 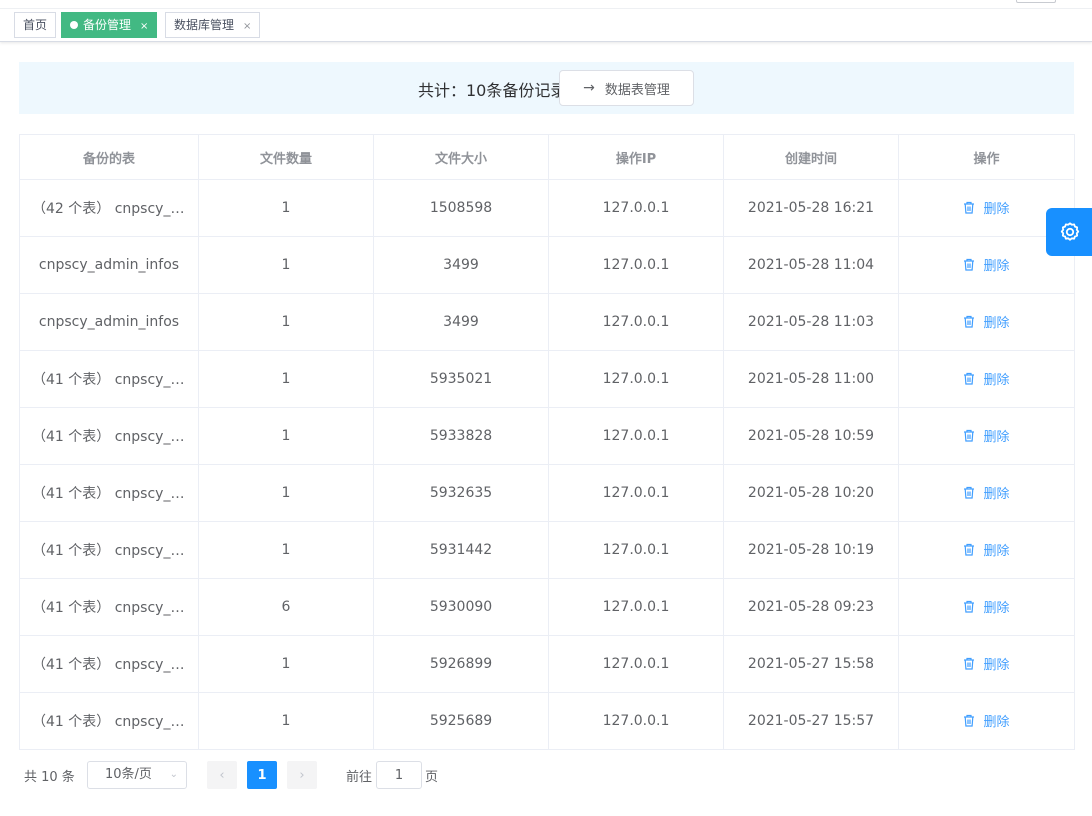 I want to click on page-number-label: 1, so click(x=262, y=775).